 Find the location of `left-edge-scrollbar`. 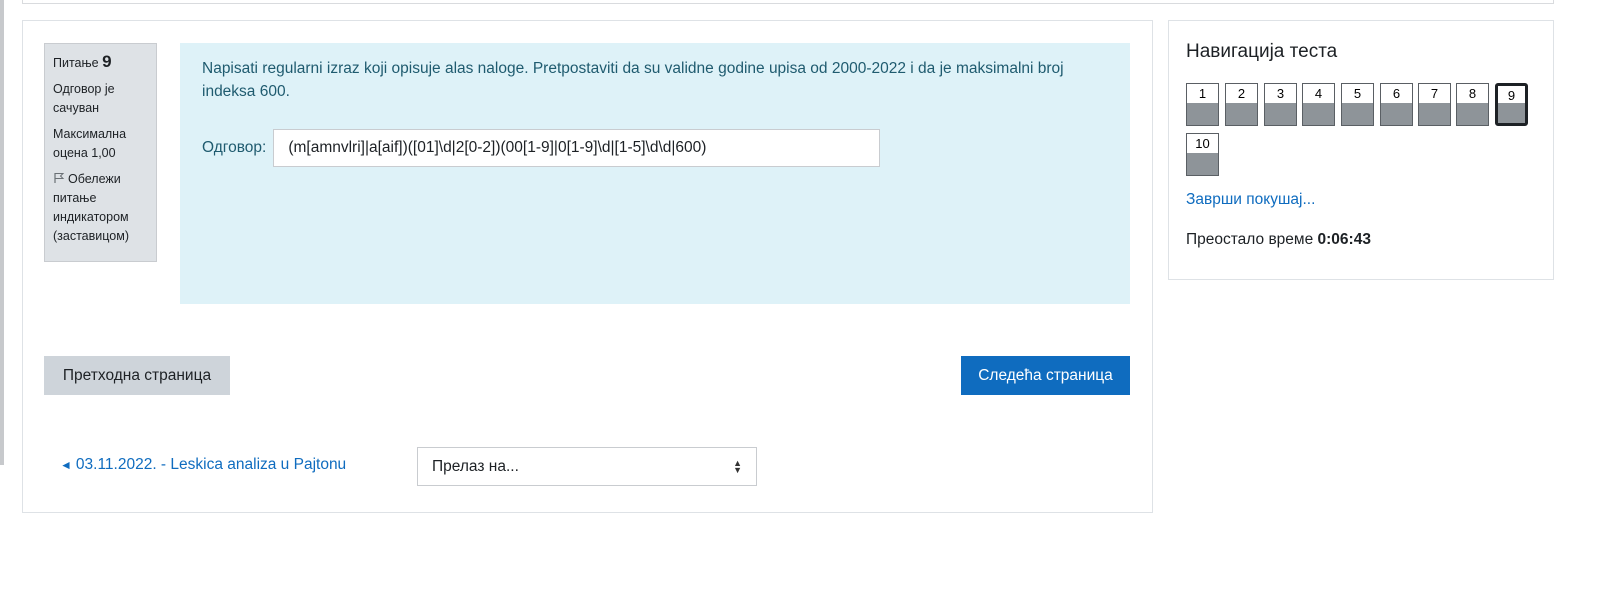

left-edge-scrollbar is located at coordinates (2, 232).